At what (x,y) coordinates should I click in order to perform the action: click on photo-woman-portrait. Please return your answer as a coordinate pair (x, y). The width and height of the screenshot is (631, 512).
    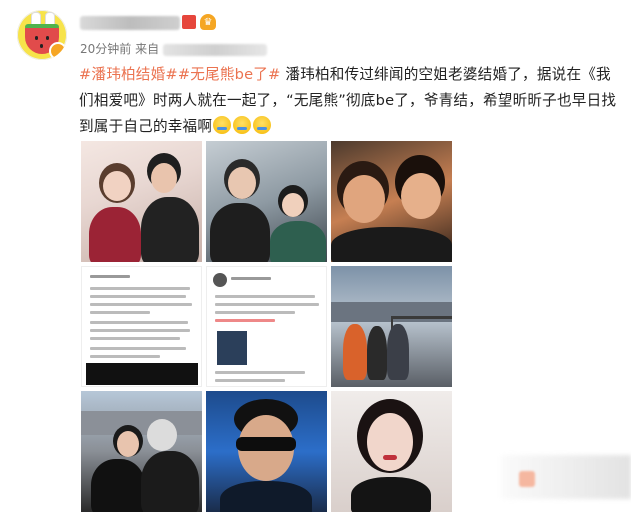
    Looking at the image, I should click on (391, 451).